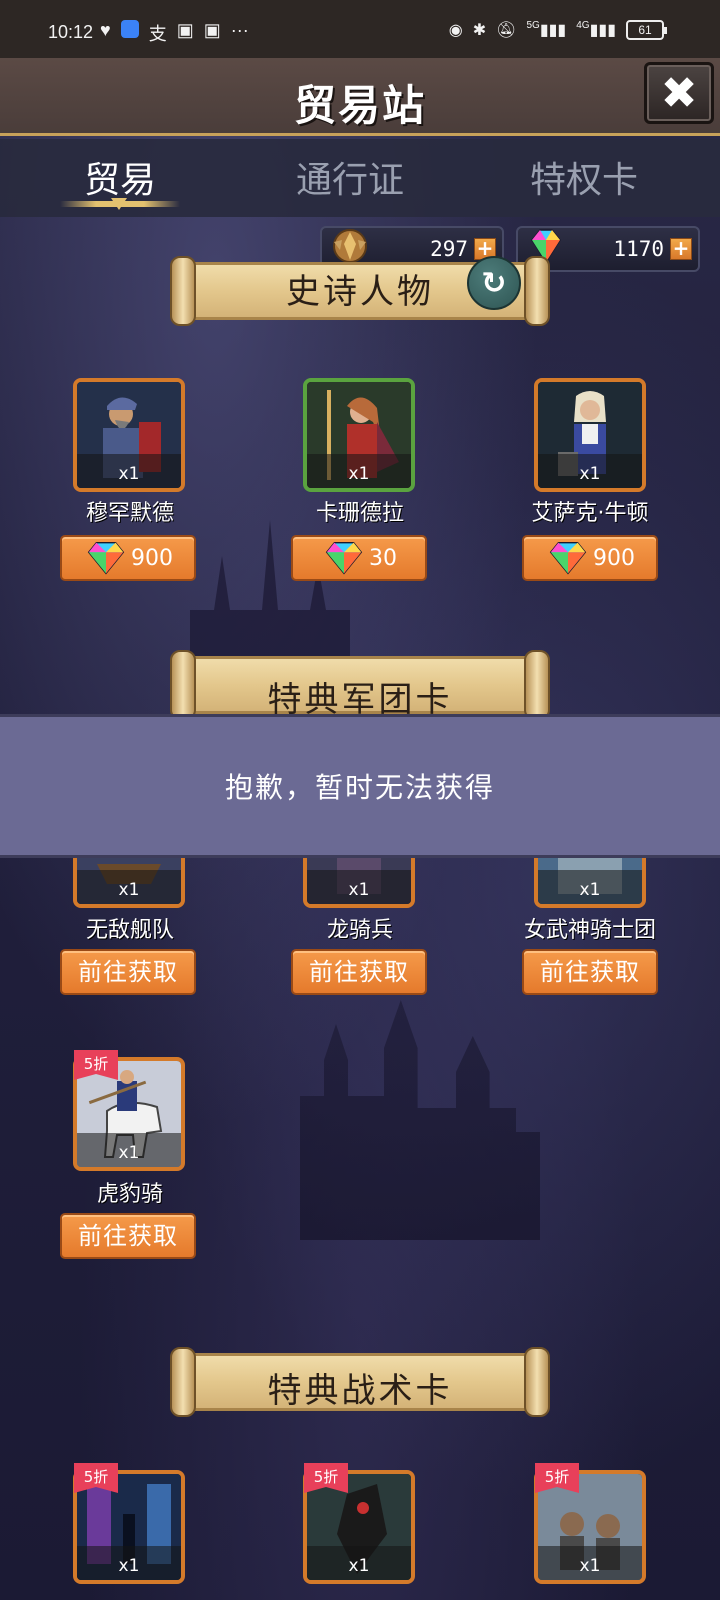 The image size is (720, 1600). Describe the element at coordinates (359, 513) in the screenshot. I see `item-name: 卡珊德拉` at that location.